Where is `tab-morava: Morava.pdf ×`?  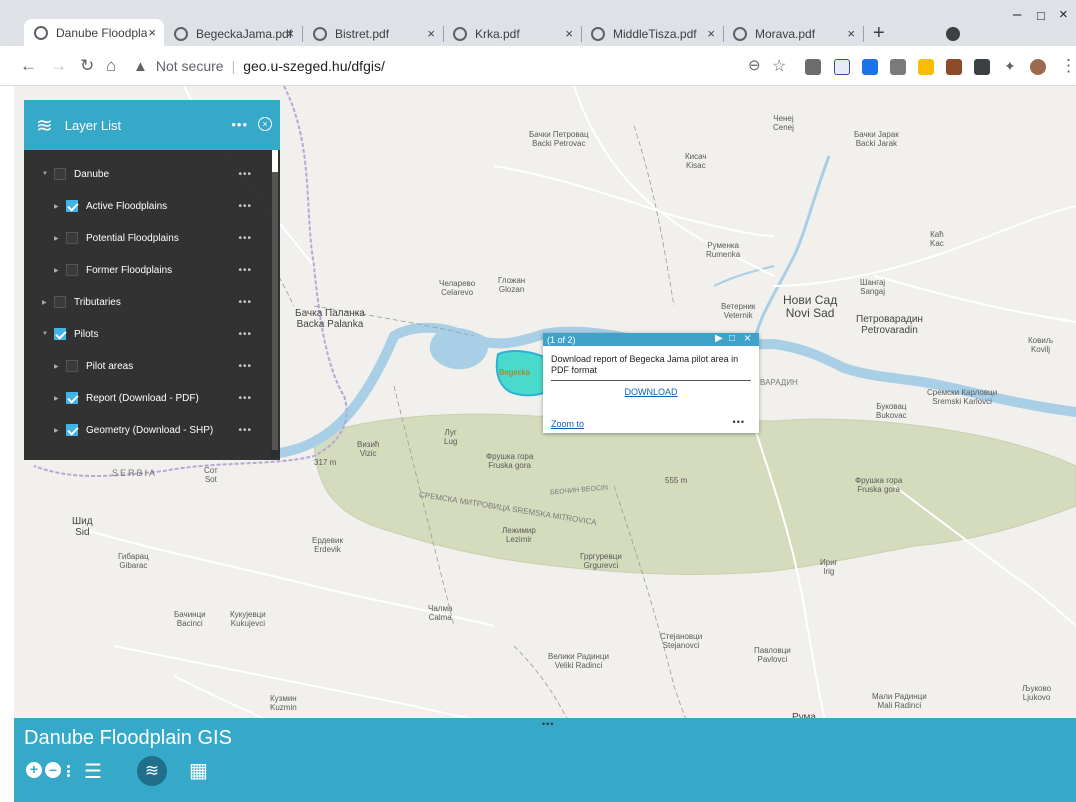 tab-morava: Morava.pdf × is located at coordinates (793, 33).